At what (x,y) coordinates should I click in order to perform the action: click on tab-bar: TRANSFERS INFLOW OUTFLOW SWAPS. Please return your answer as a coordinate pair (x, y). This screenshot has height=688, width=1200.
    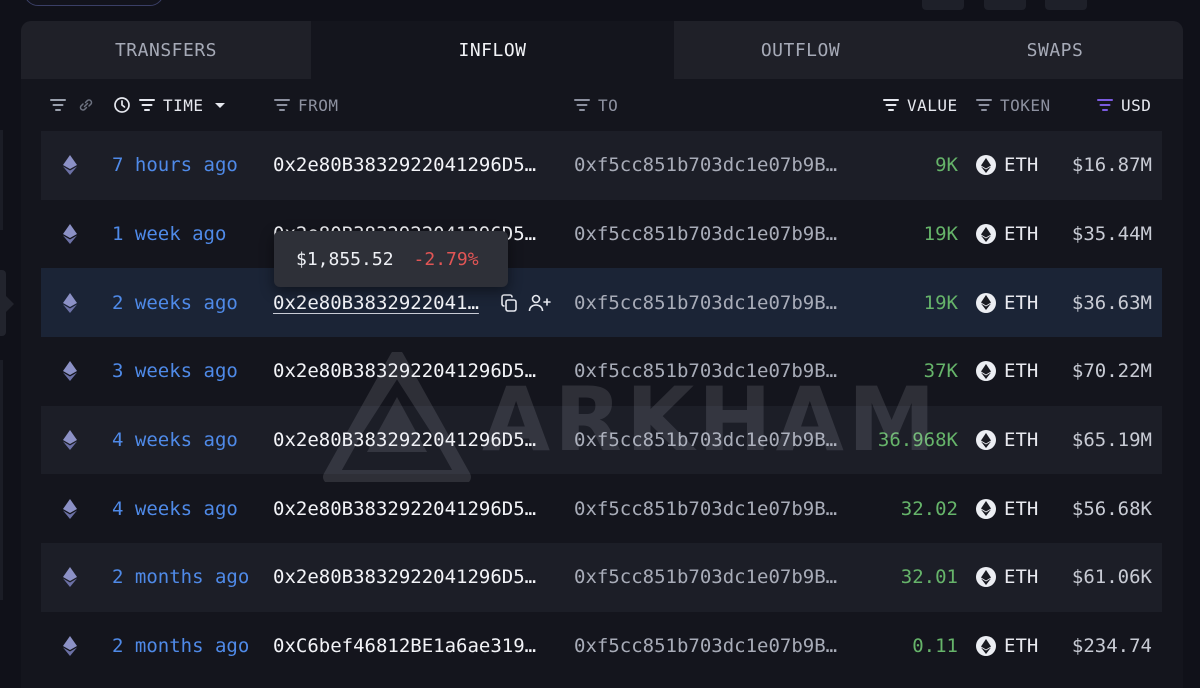
    Looking at the image, I should click on (602, 50).